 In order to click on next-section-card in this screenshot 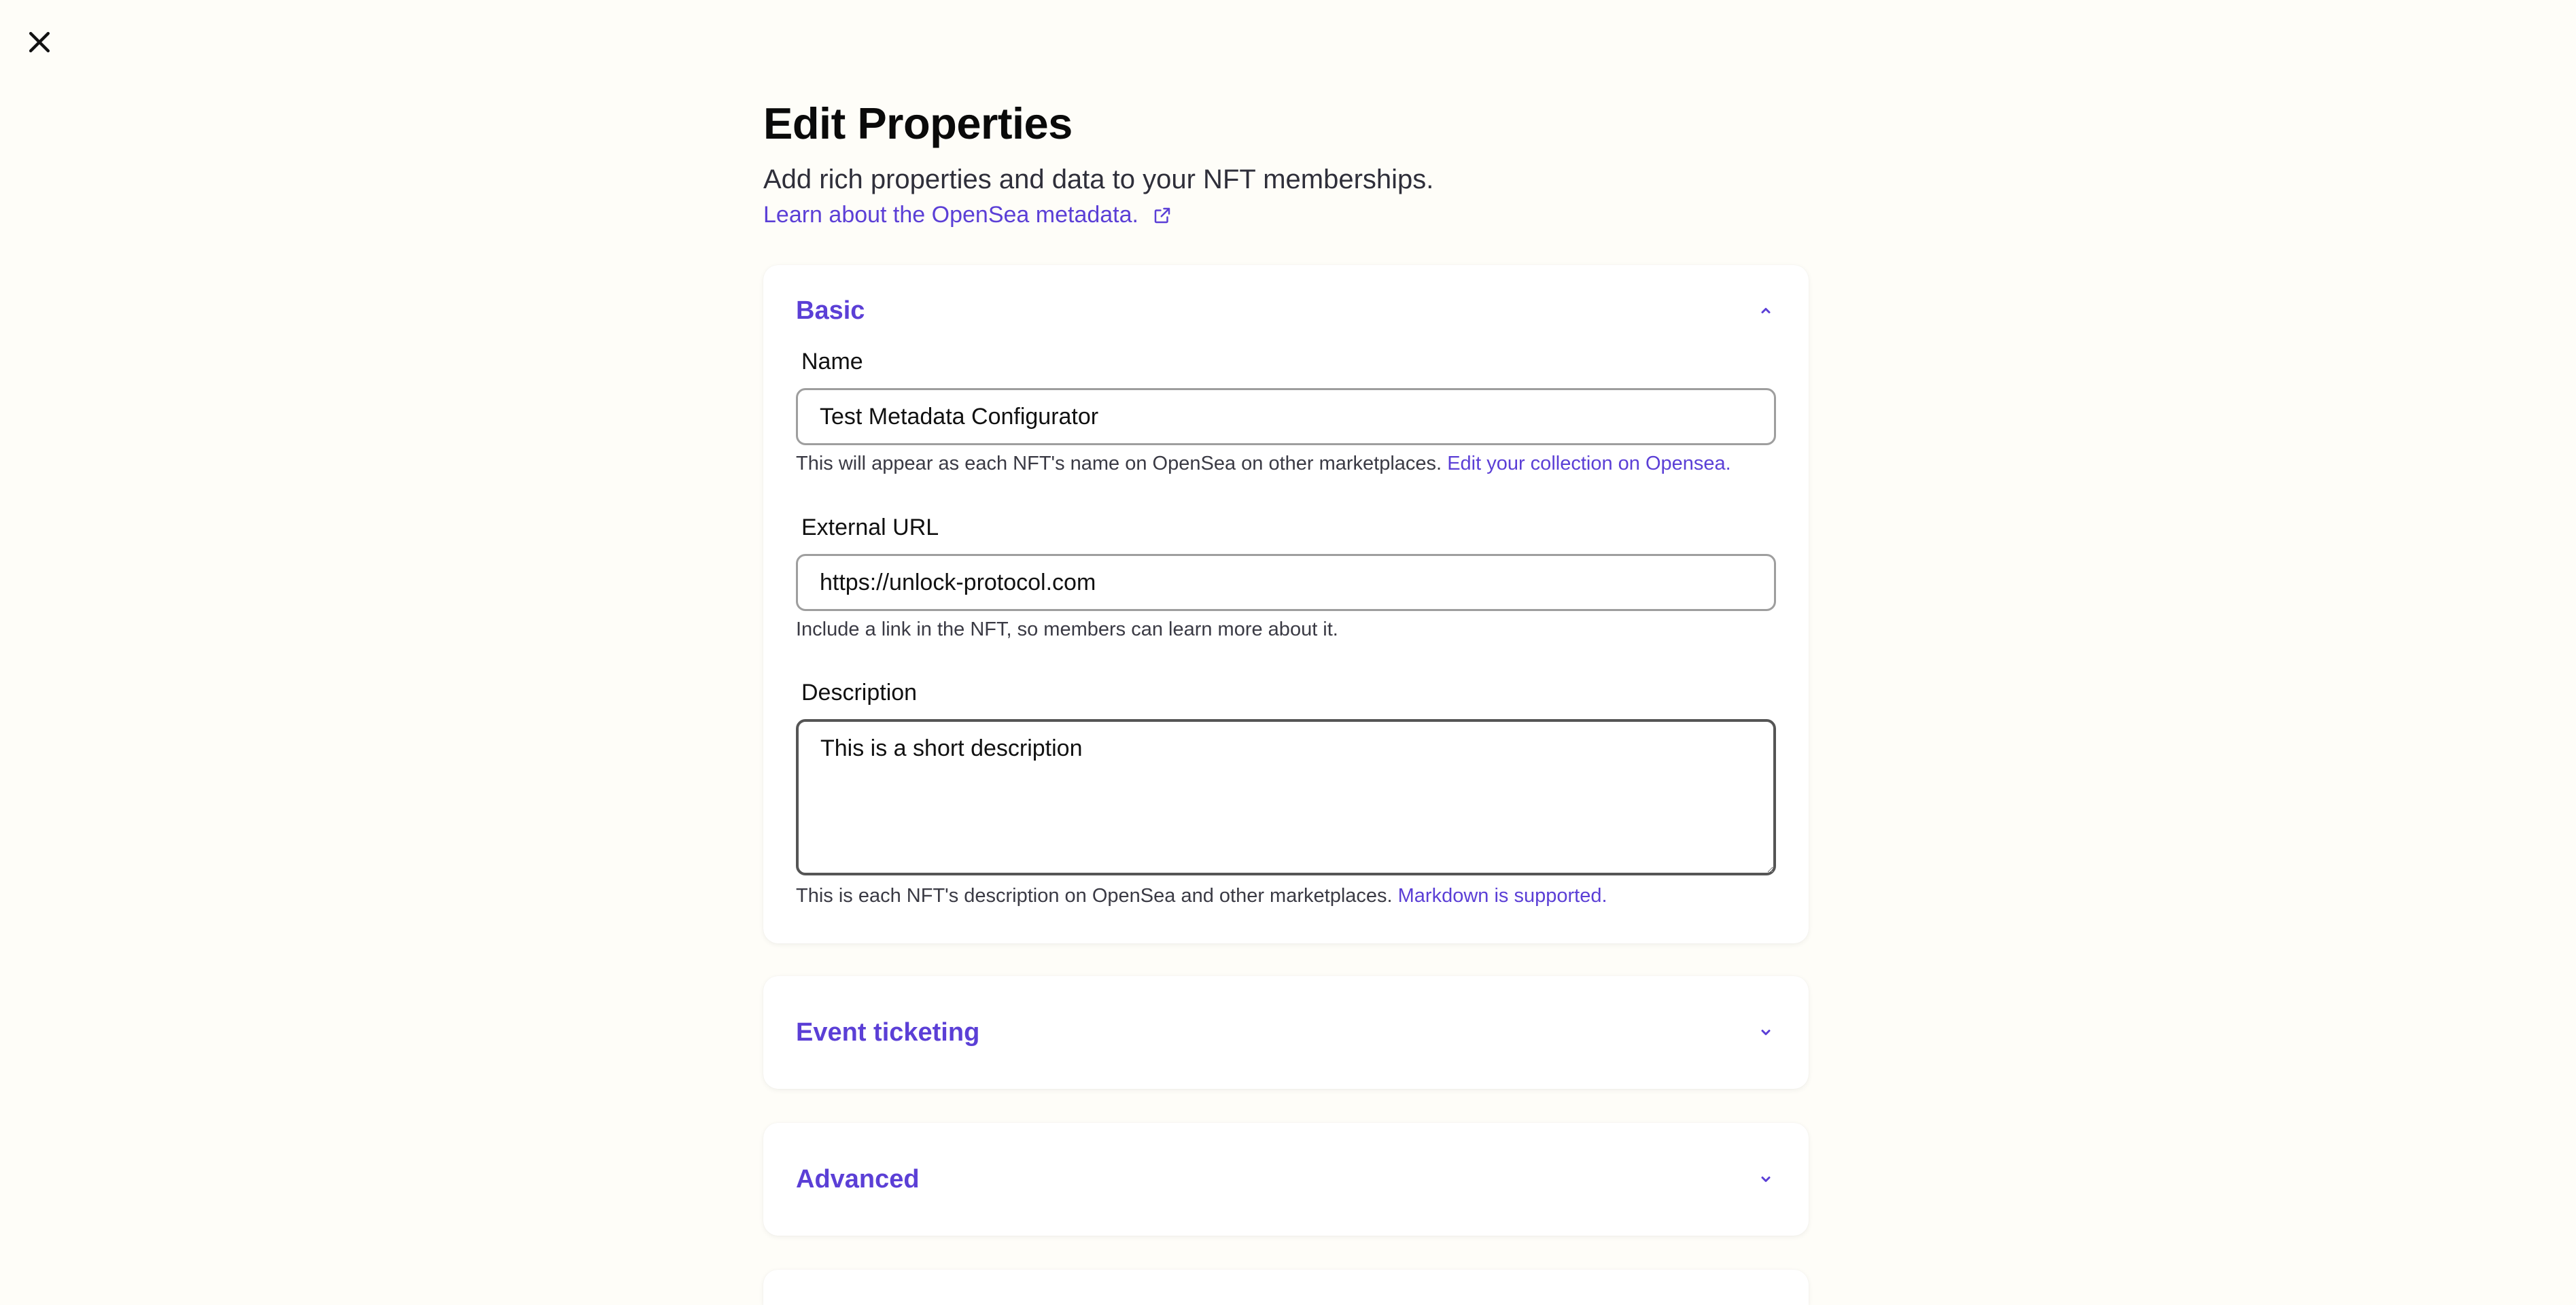, I will do `click(1286, 1287)`.